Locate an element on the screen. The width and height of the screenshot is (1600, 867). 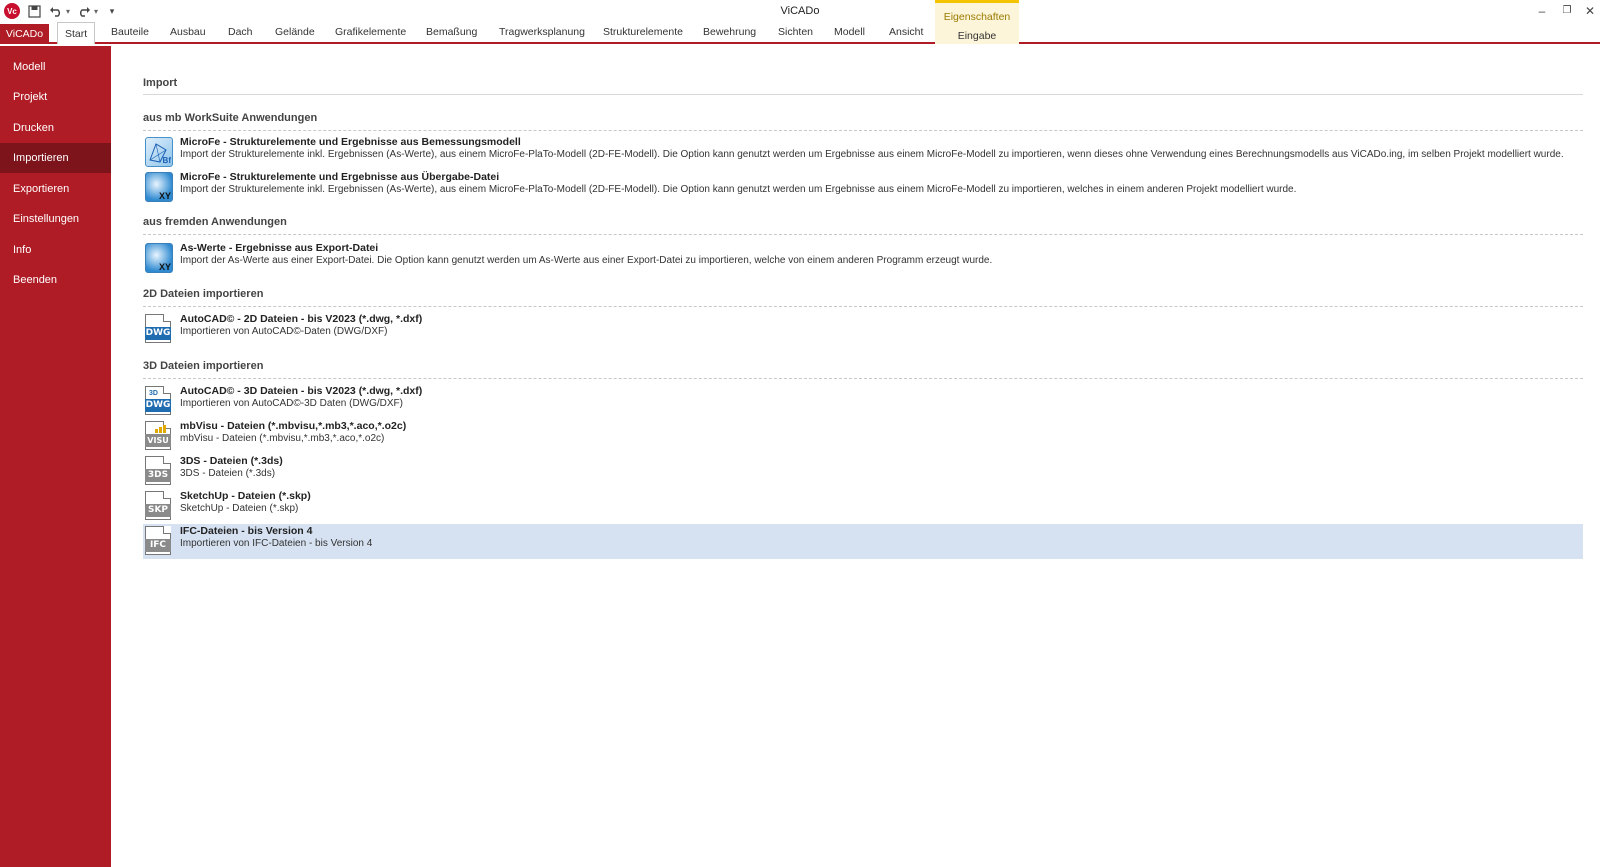
restore-button: ❐ is located at coordinates (1567, 10).